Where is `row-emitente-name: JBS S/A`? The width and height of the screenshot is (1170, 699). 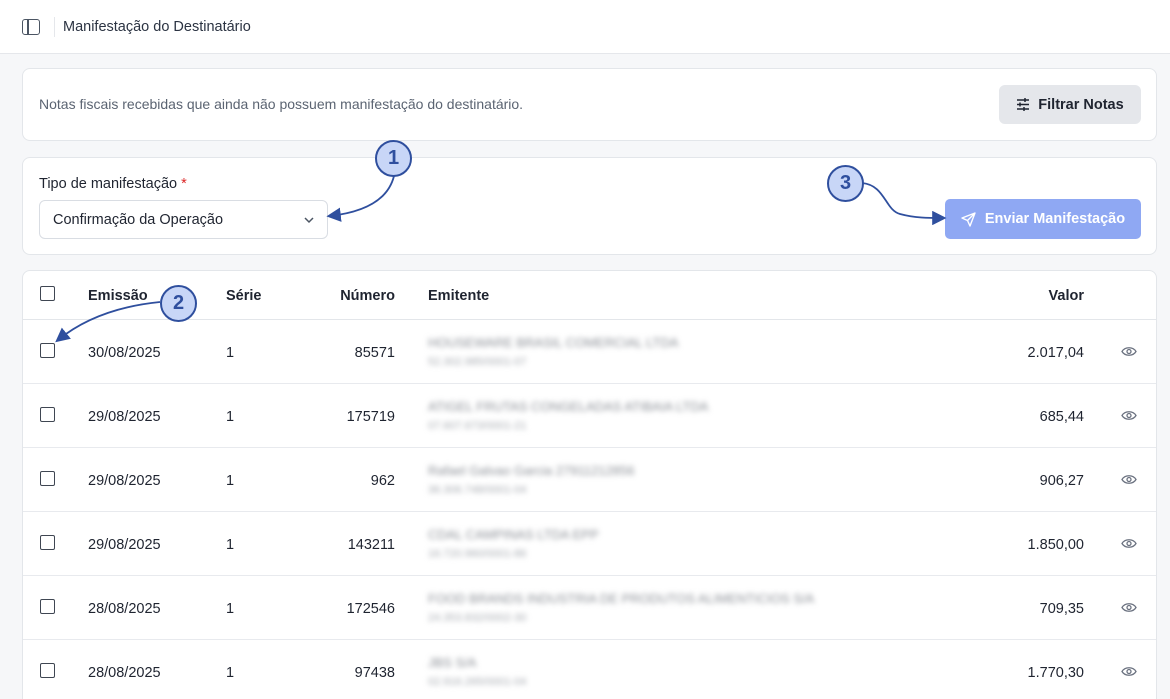
row-emitente-name: JBS S/A is located at coordinates (452, 662).